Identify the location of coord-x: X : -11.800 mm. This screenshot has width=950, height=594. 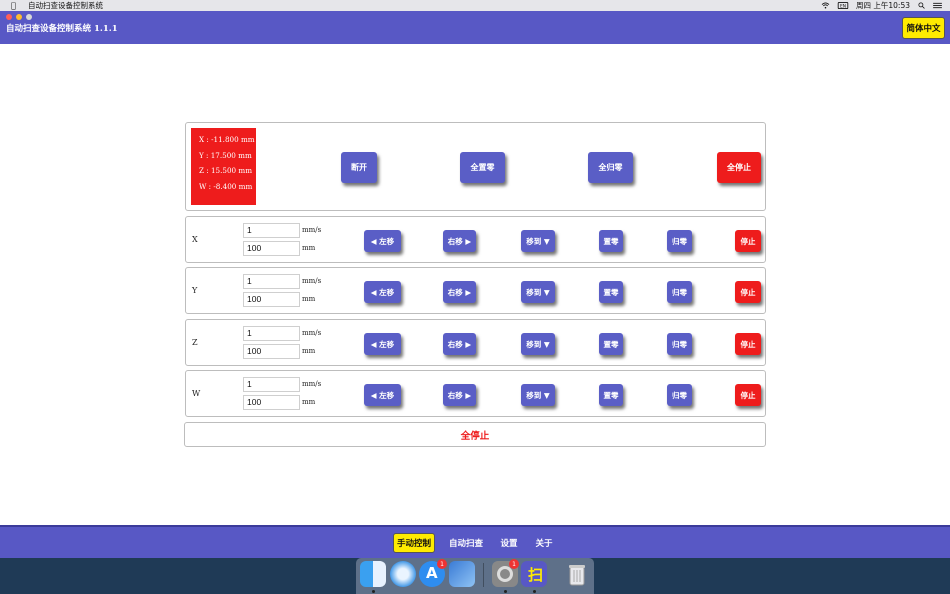
(227, 139).